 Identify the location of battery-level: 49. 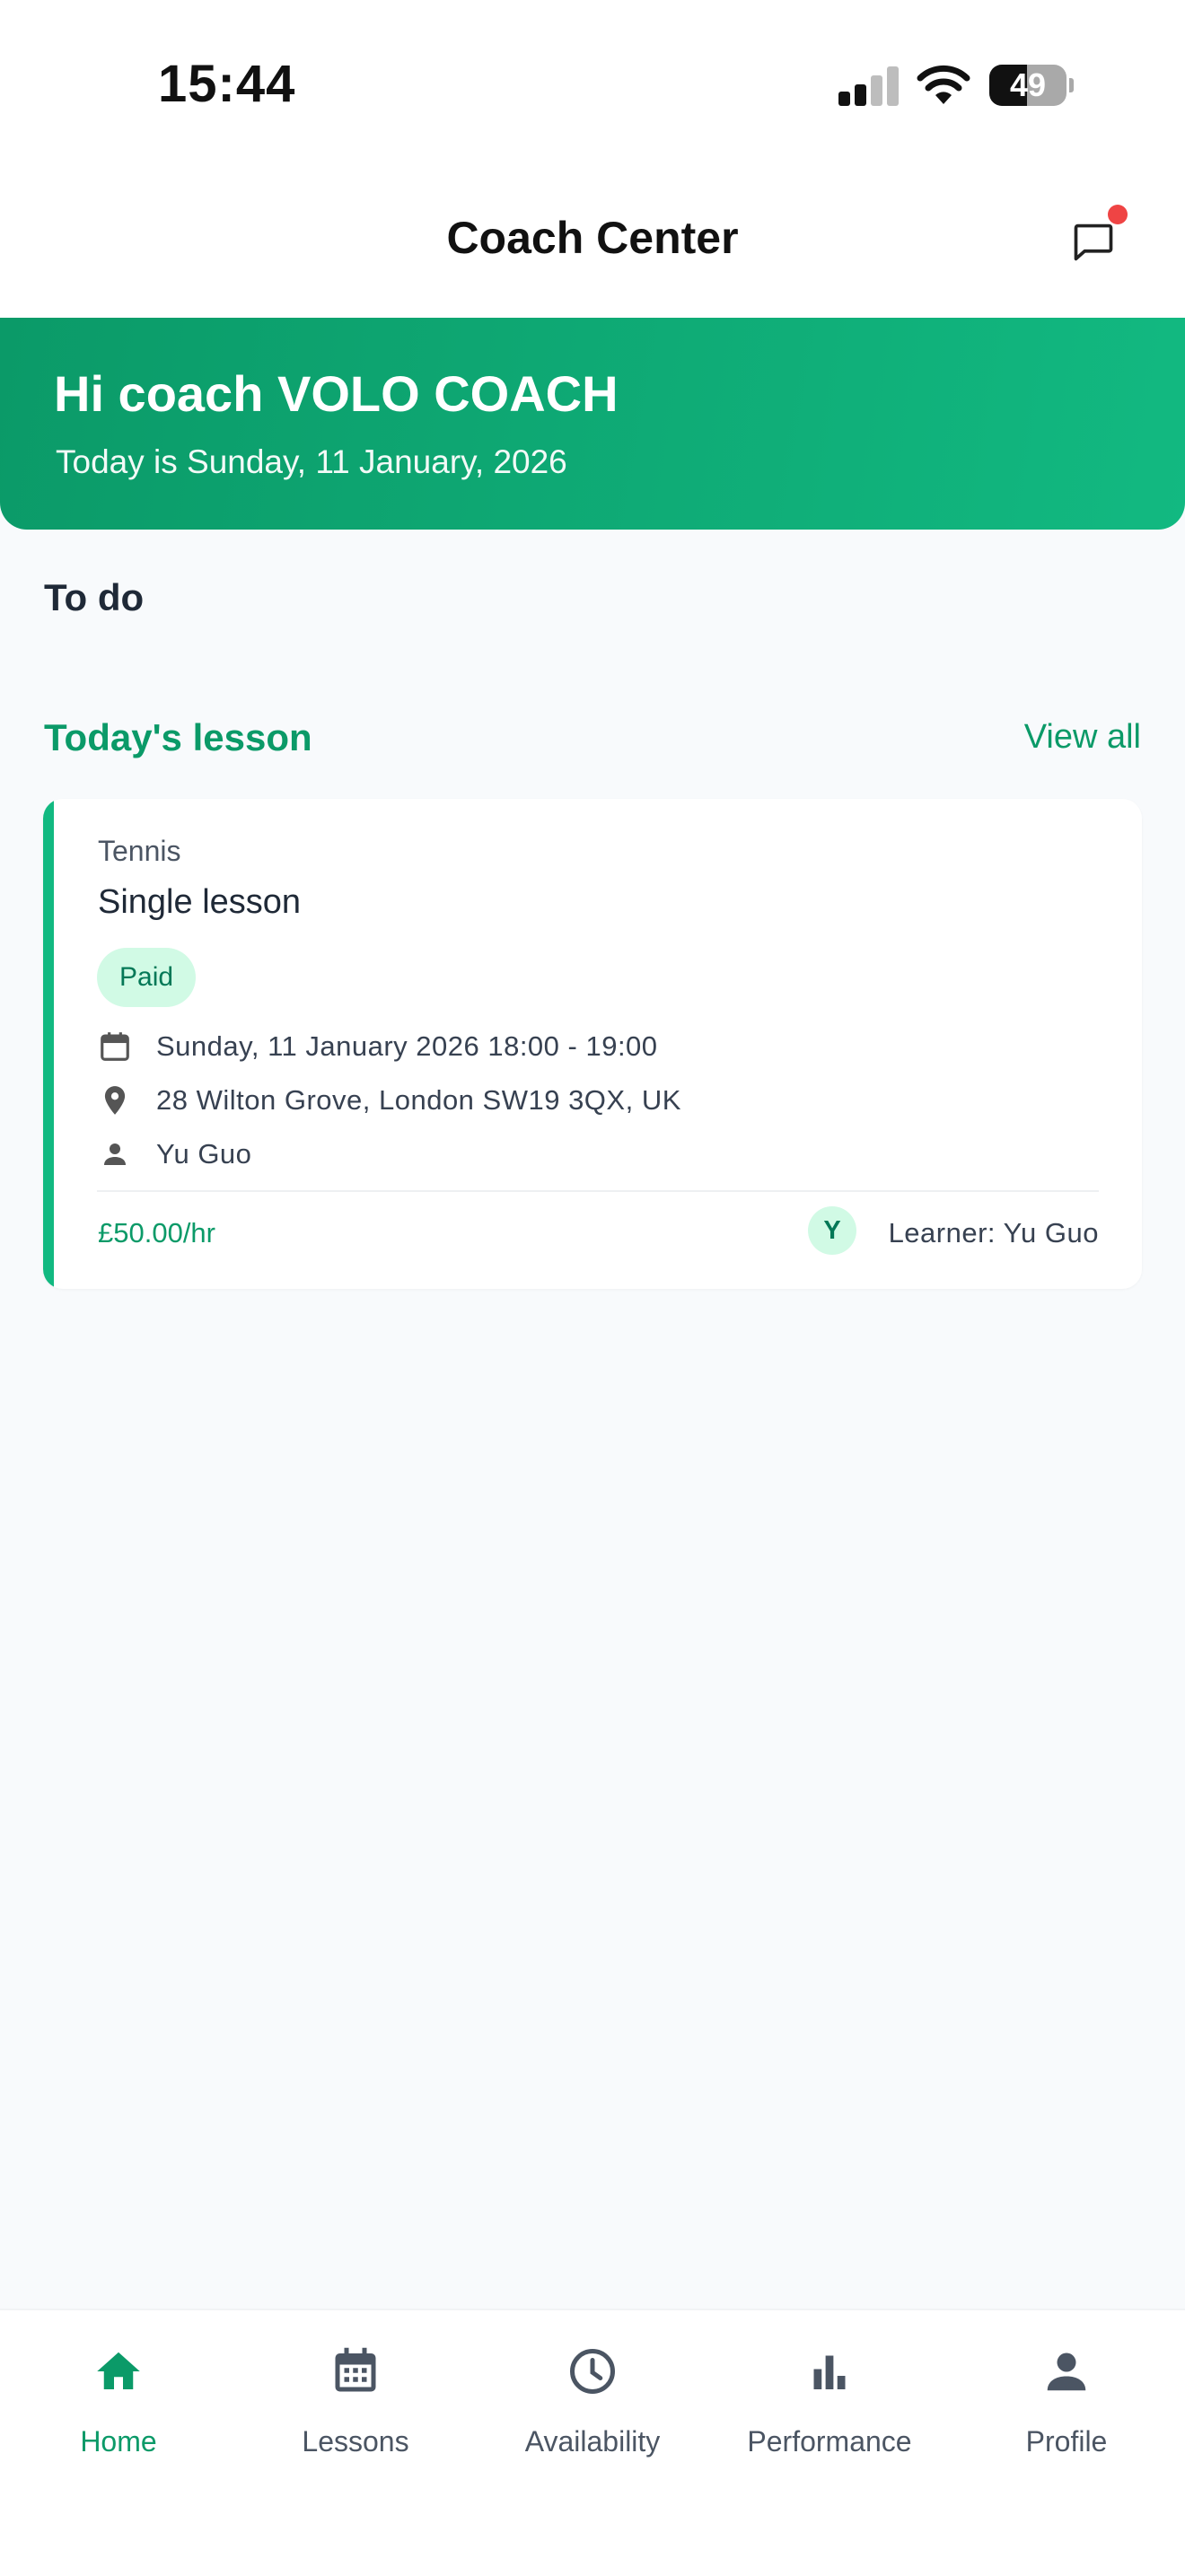
(1028, 84).